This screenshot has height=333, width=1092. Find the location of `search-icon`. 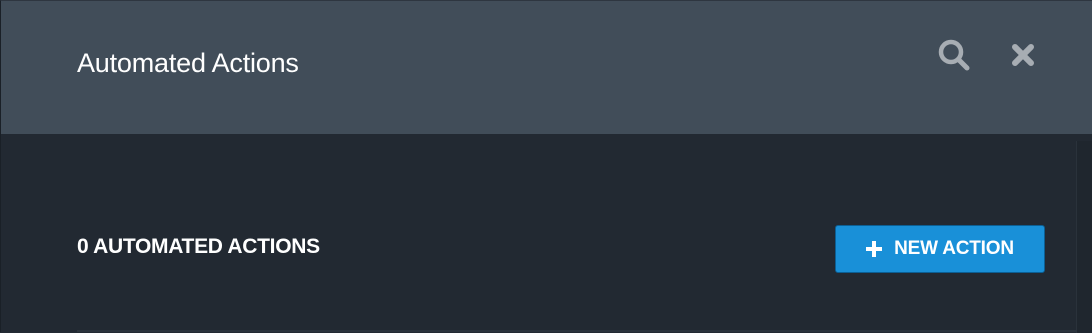

search-icon is located at coordinates (954, 55).